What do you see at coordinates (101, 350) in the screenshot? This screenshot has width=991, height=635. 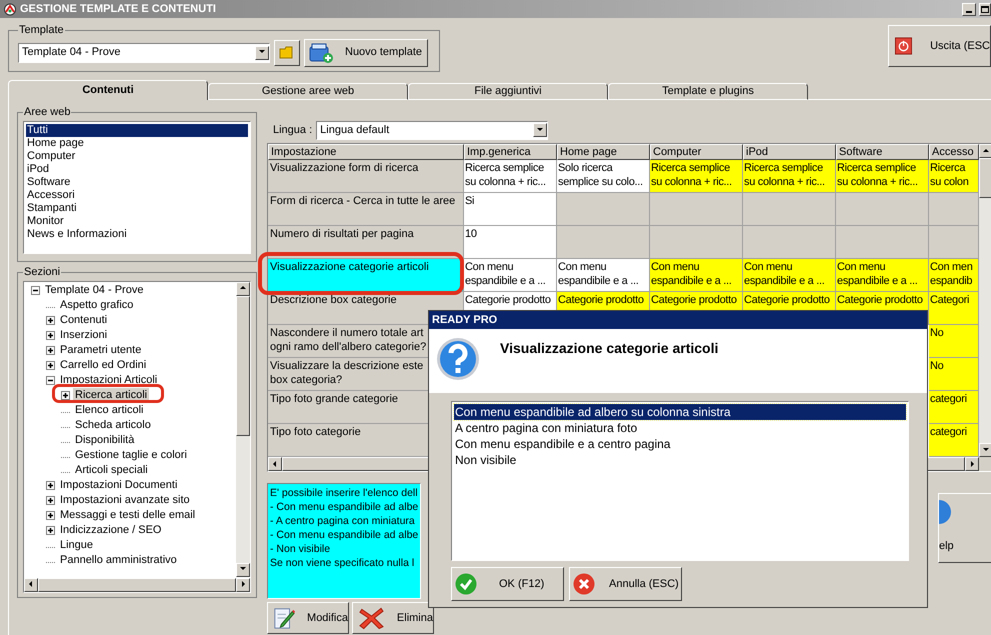 I see `tree-item: Parametri utente` at bounding box center [101, 350].